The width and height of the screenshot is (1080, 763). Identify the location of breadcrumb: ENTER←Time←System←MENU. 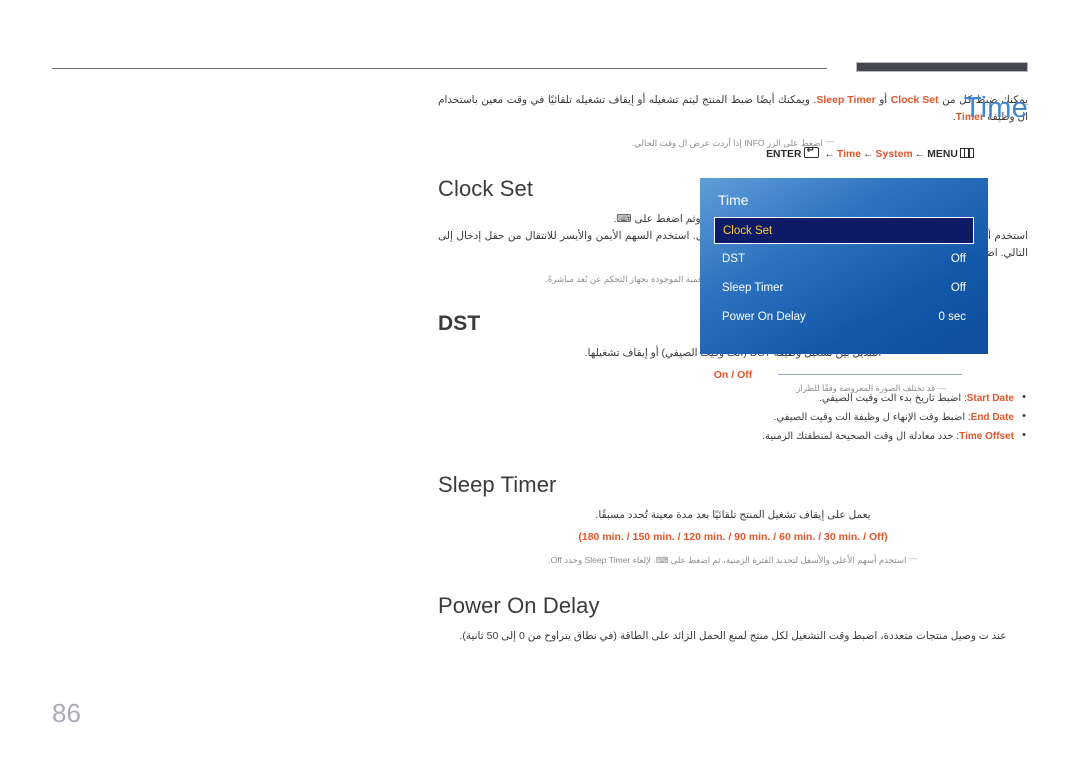
(870, 152).